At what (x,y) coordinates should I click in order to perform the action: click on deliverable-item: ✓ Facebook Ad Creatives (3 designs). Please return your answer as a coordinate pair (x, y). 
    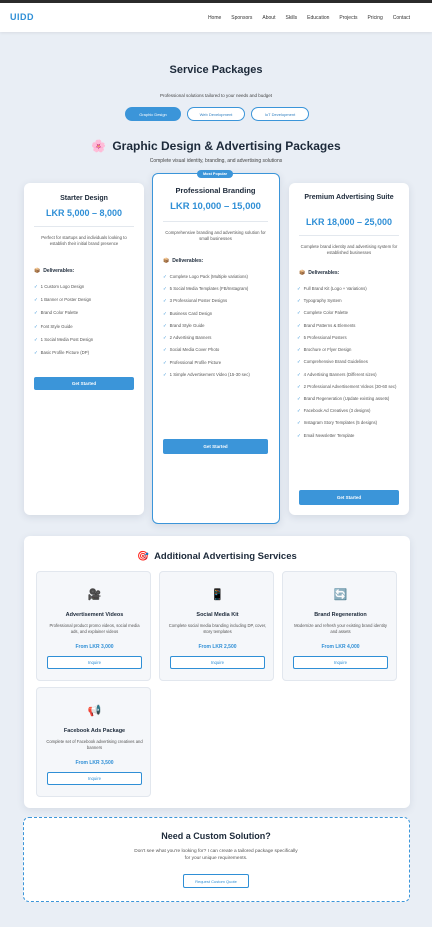
    Looking at the image, I should click on (350, 411).